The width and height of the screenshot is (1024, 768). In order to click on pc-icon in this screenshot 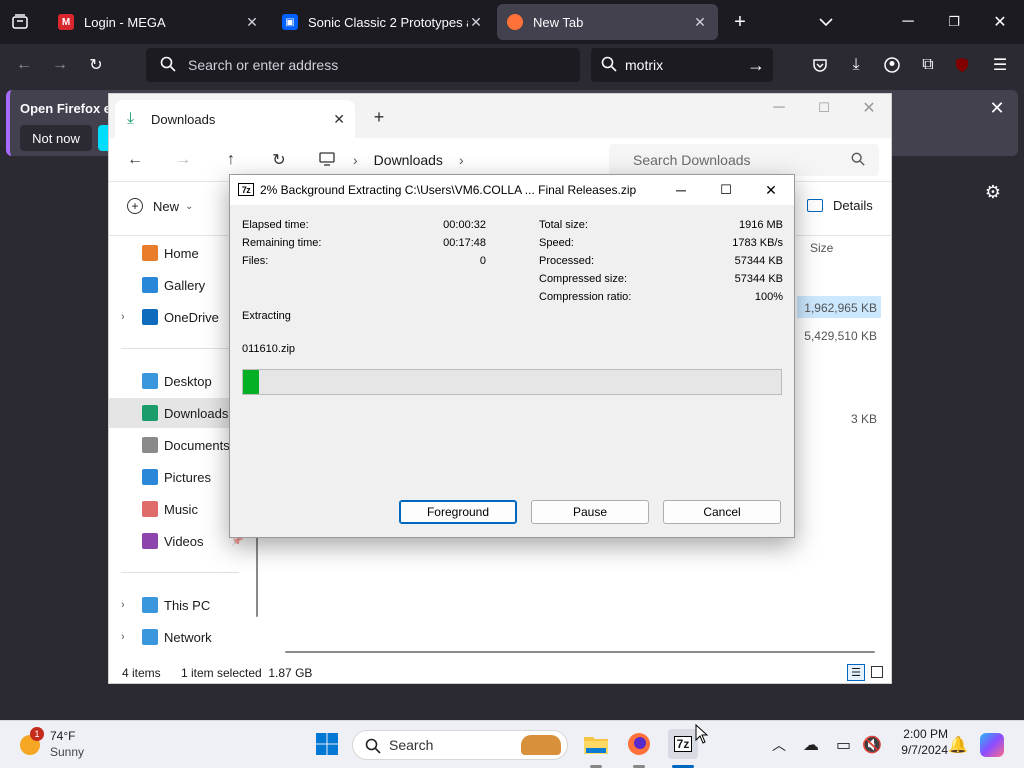, I will do `click(150, 605)`.